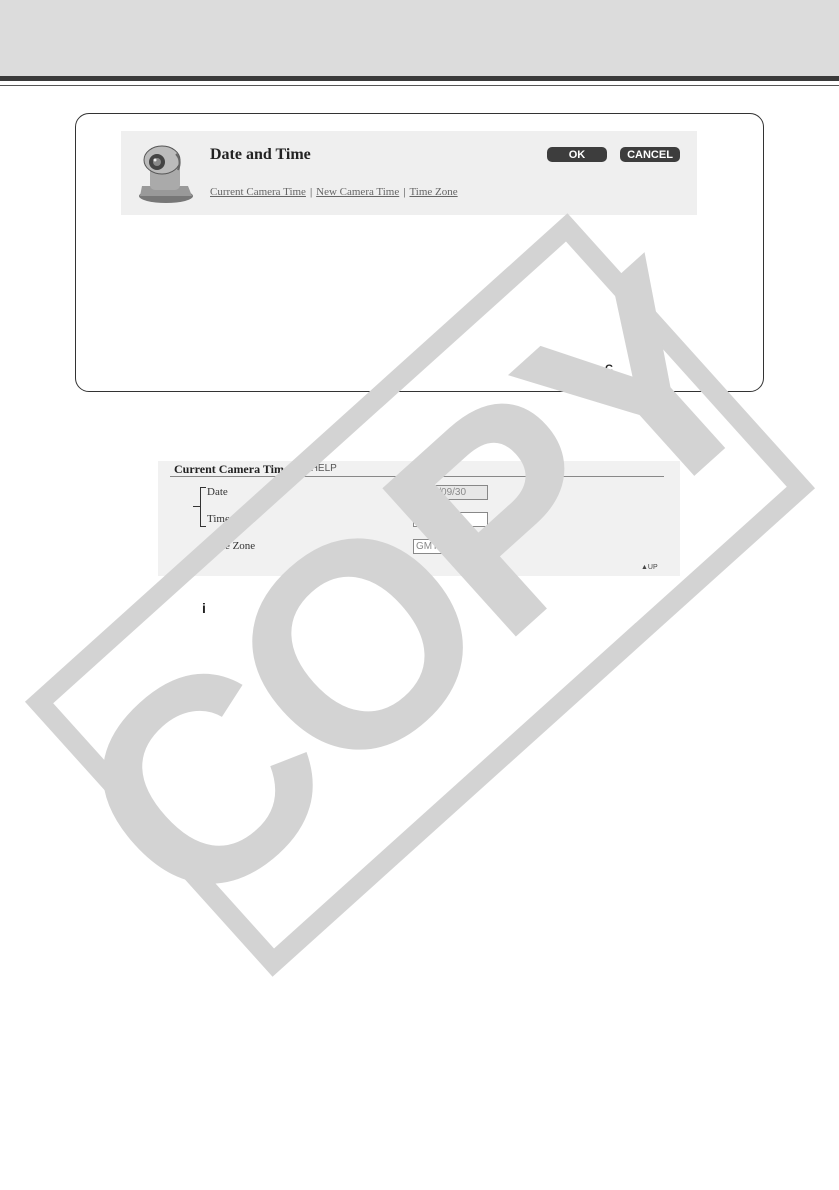 The image size is (839, 1190). I want to click on link-current-camera-time: Current Camera Time, so click(258, 192).